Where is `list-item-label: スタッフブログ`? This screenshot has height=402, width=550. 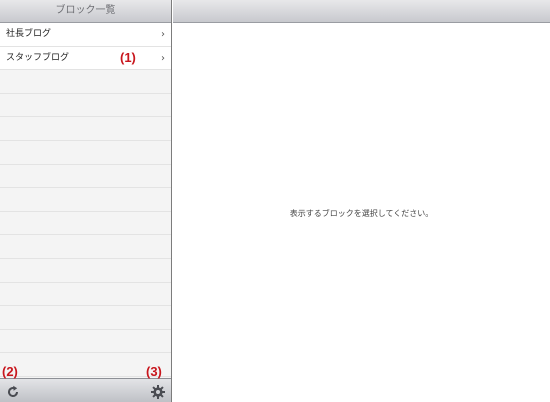 list-item-label: スタッフブログ is located at coordinates (38, 57).